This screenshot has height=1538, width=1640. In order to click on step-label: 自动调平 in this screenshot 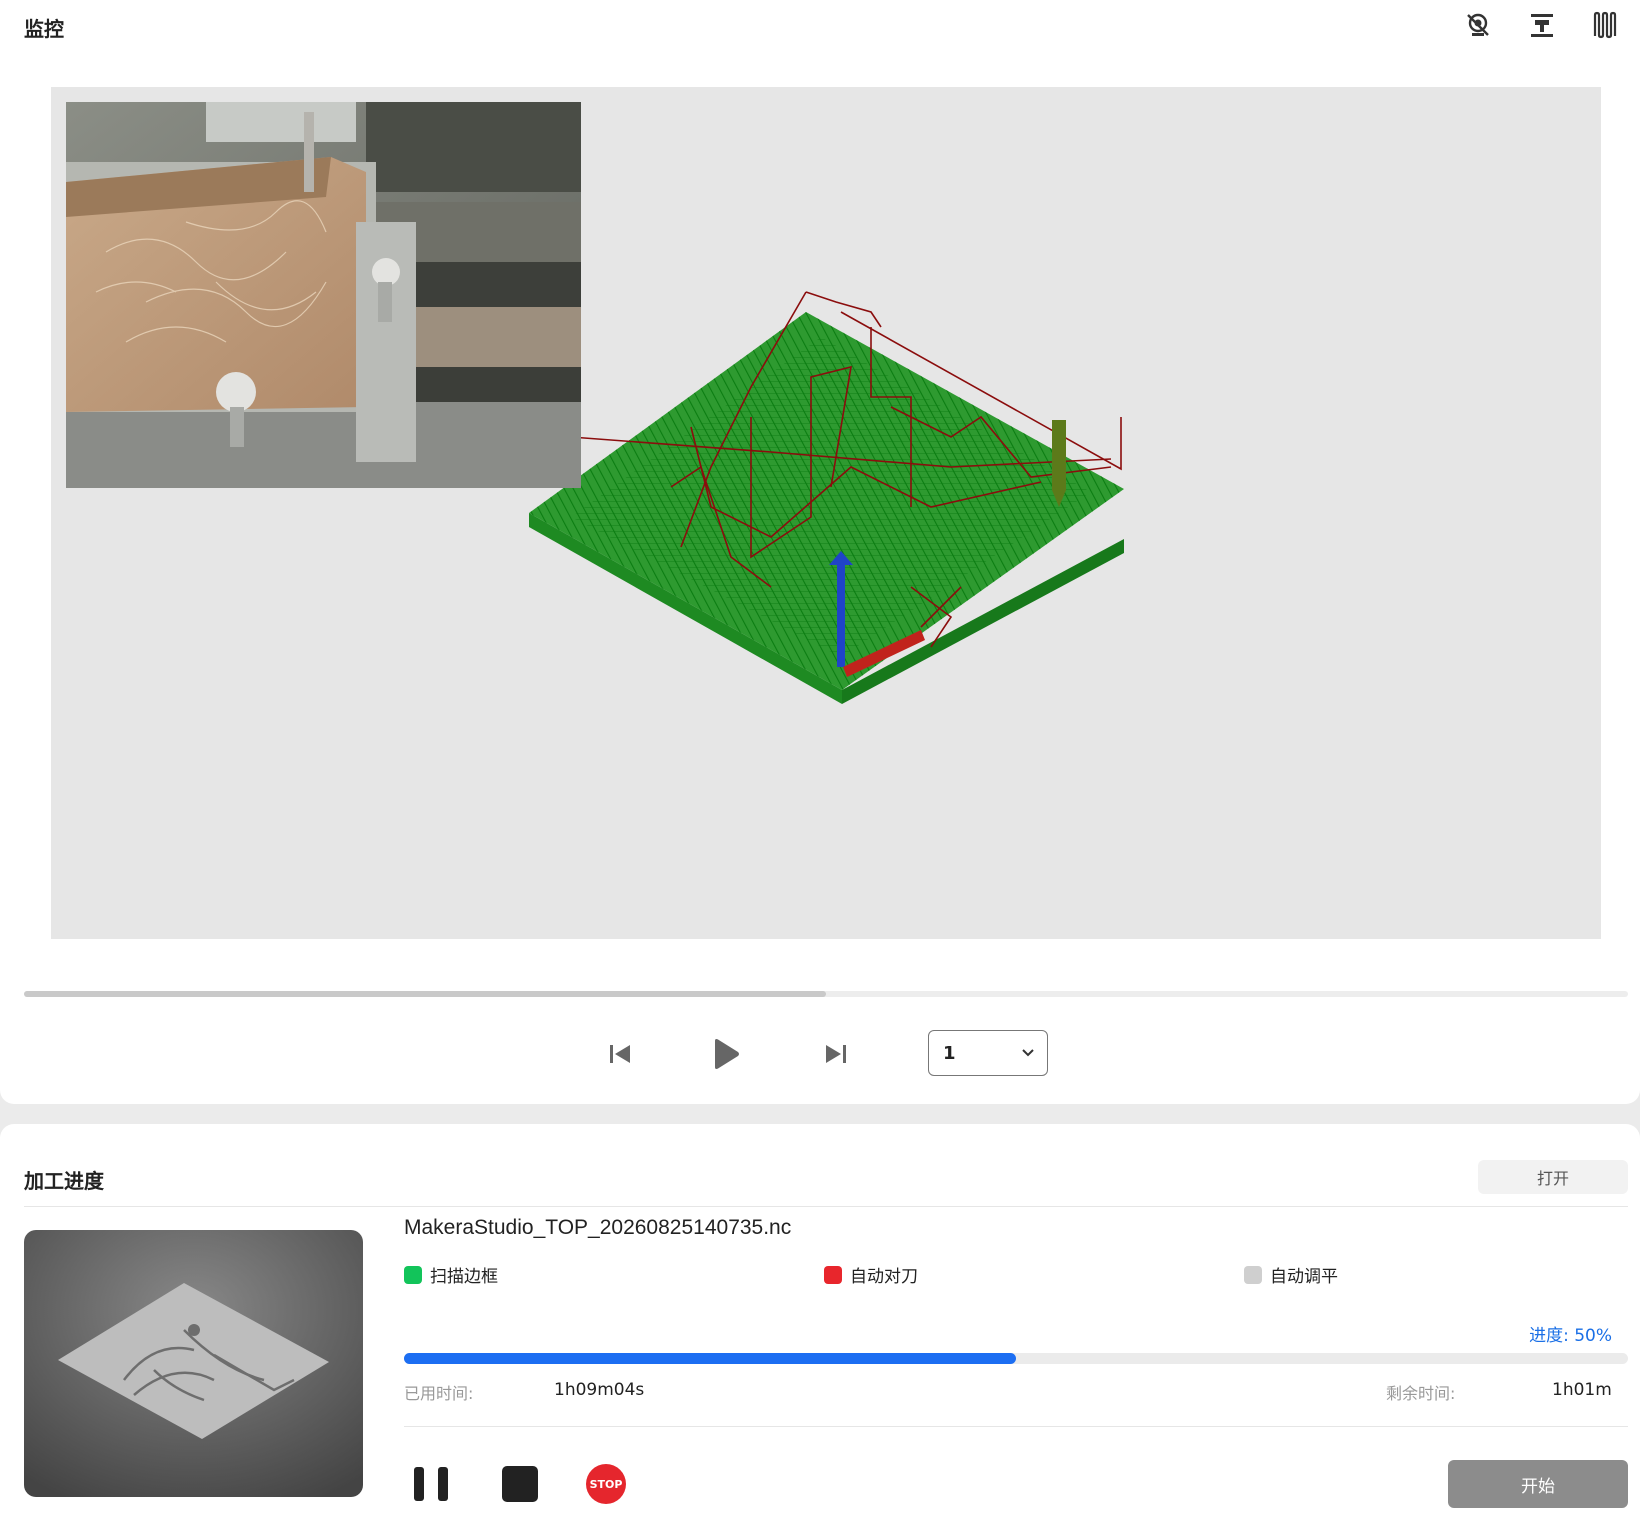, I will do `click(1304, 1277)`.